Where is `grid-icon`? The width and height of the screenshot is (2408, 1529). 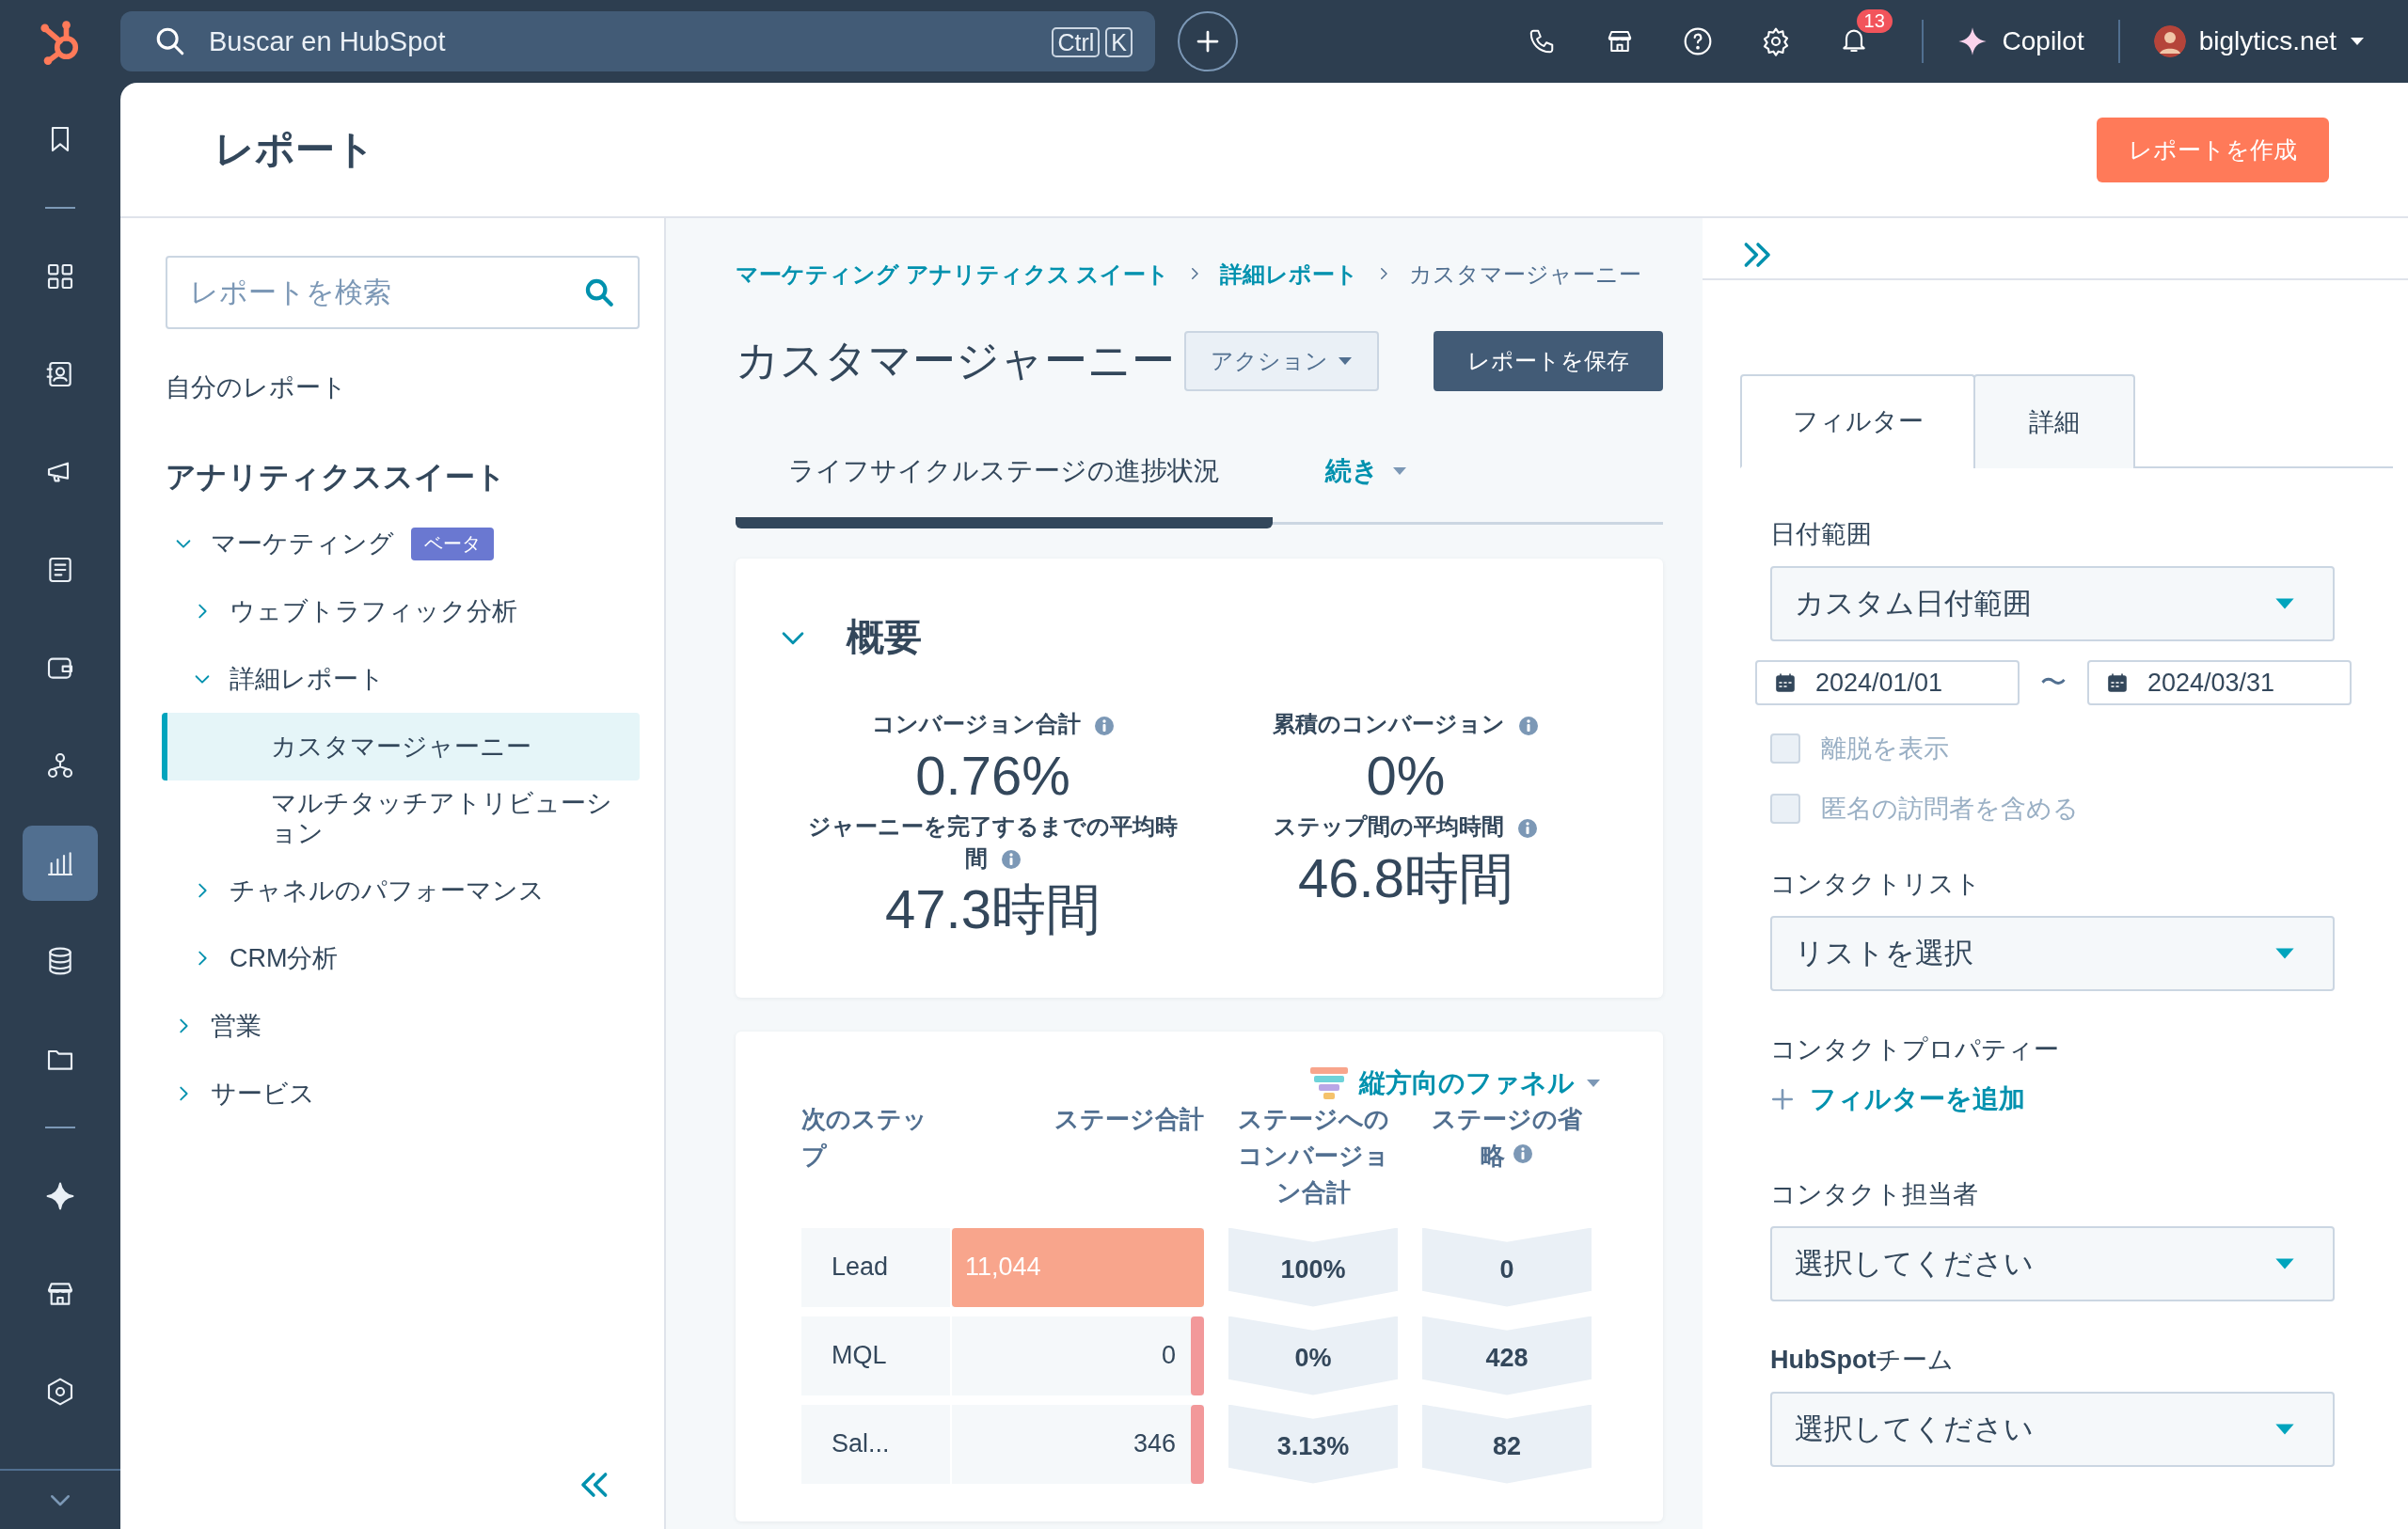 grid-icon is located at coordinates (60, 277).